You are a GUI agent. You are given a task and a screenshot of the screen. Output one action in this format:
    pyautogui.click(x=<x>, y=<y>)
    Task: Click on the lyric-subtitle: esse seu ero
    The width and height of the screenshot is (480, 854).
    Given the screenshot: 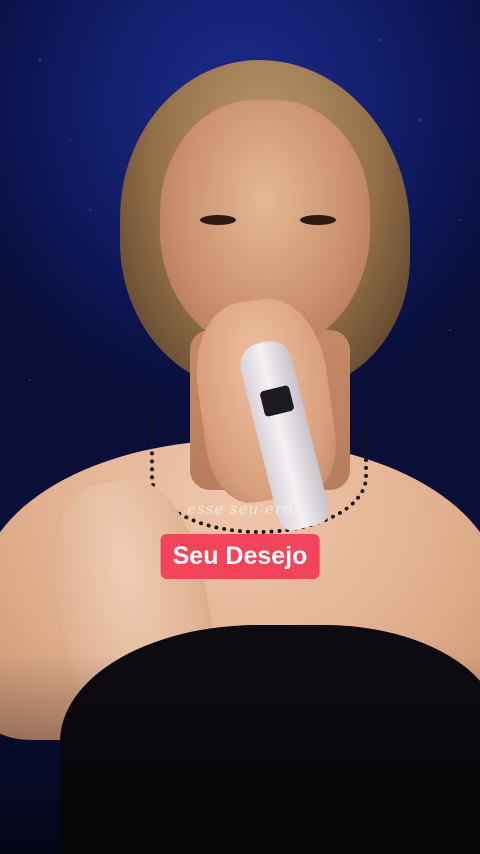 What is the action you would take?
    pyautogui.click(x=240, y=509)
    